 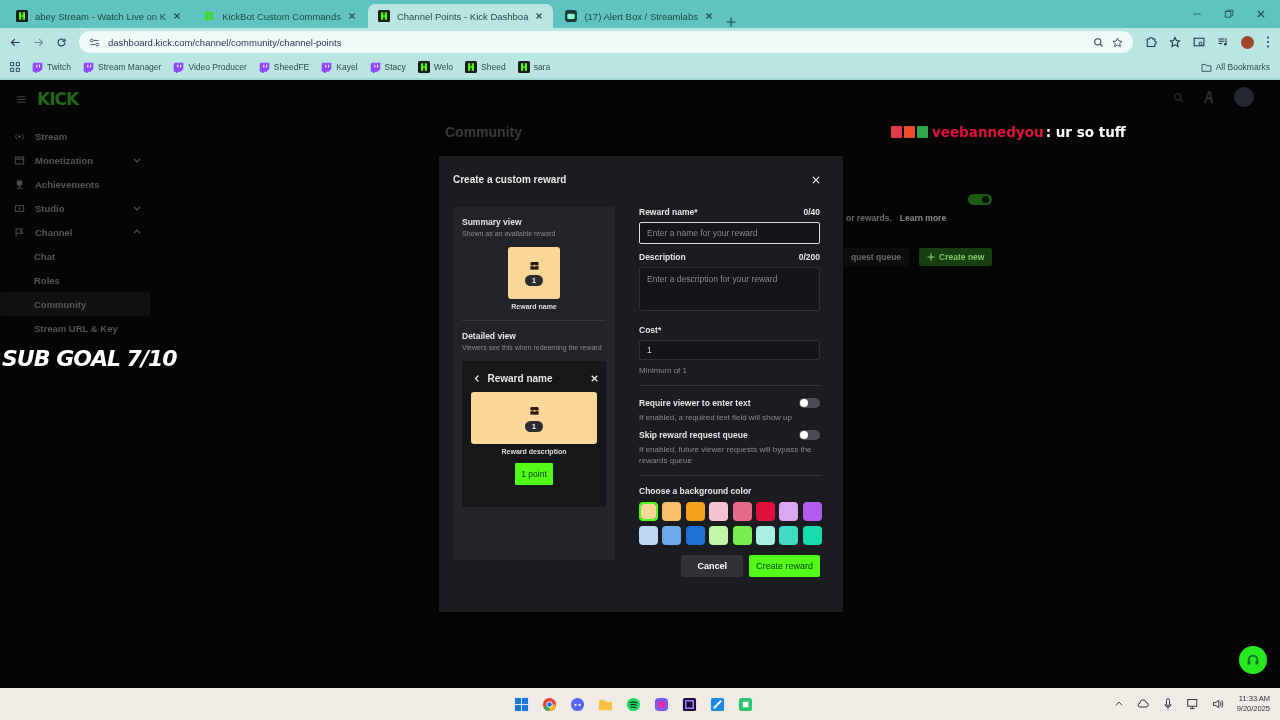 I want to click on redeem-button: 1 point, so click(x=534, y=474).